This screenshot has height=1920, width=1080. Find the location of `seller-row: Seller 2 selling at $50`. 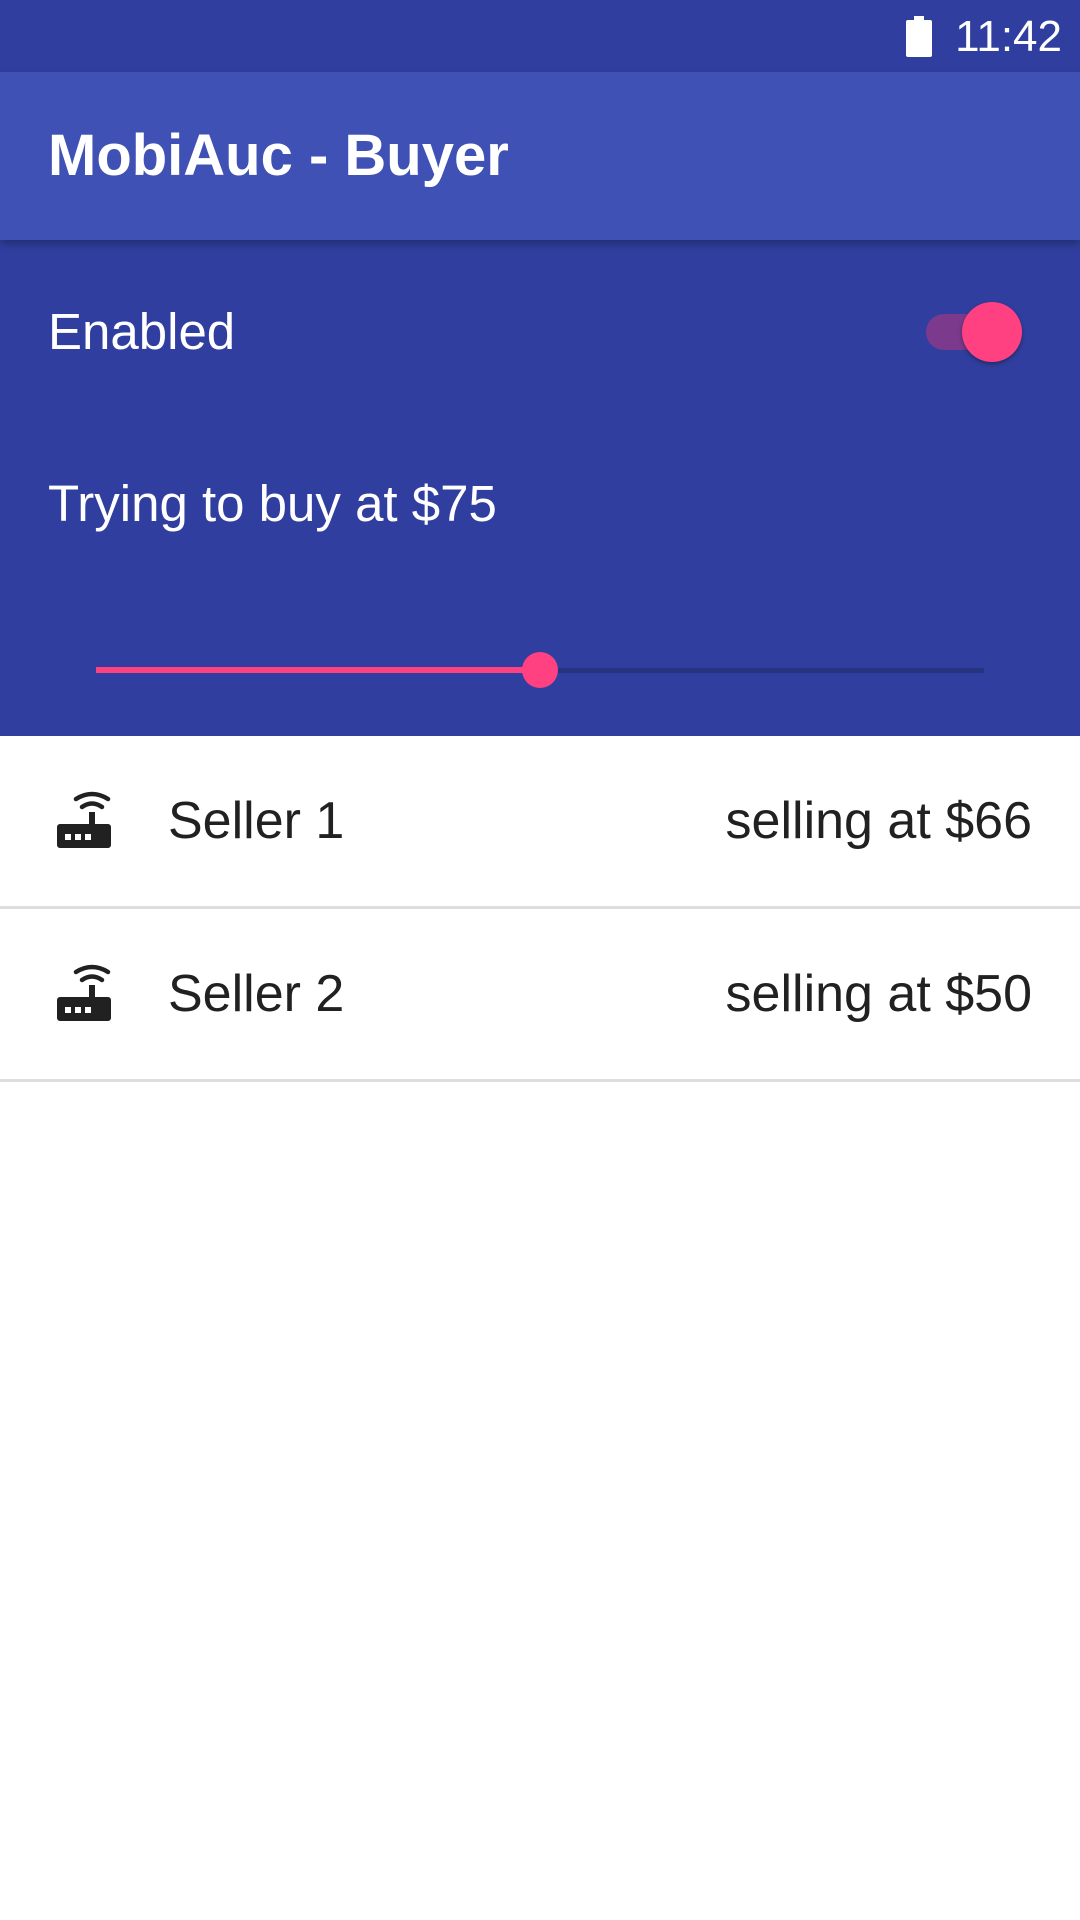

seller-row: Seller 2 selling at $50 is located at coordinates (540, 995).